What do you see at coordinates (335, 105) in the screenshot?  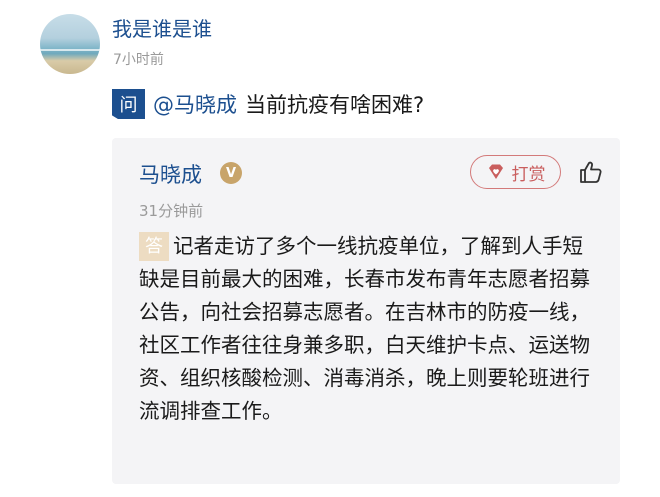 I see `question-text: 当前抗疫有啥困难?` at bounding box center [335, 105].